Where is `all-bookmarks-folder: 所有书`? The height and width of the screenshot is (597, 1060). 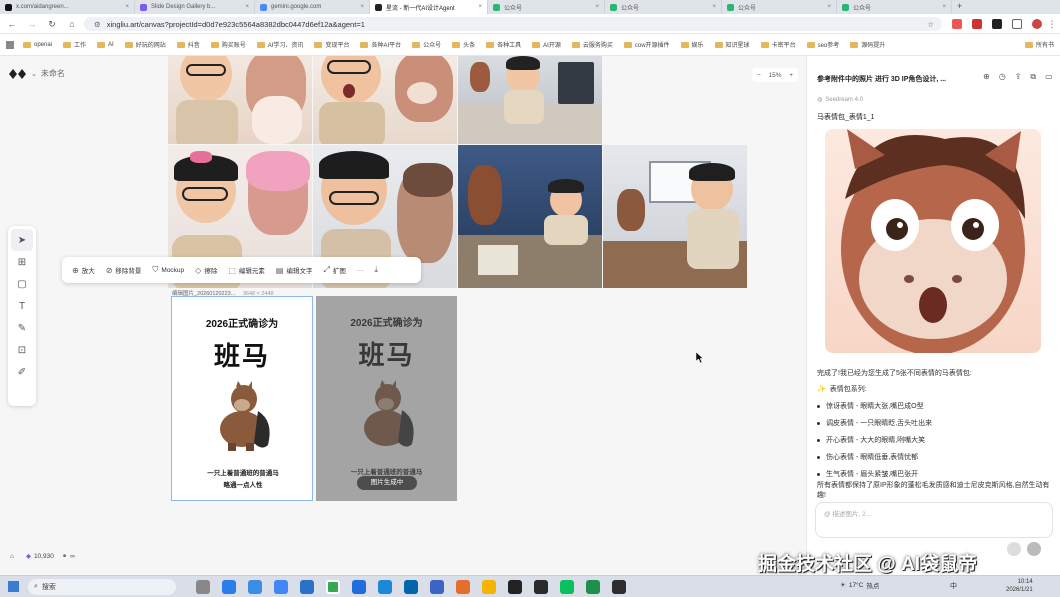 all-bookmarks-folder: 所有书 is located at coordinates (1039, 44).